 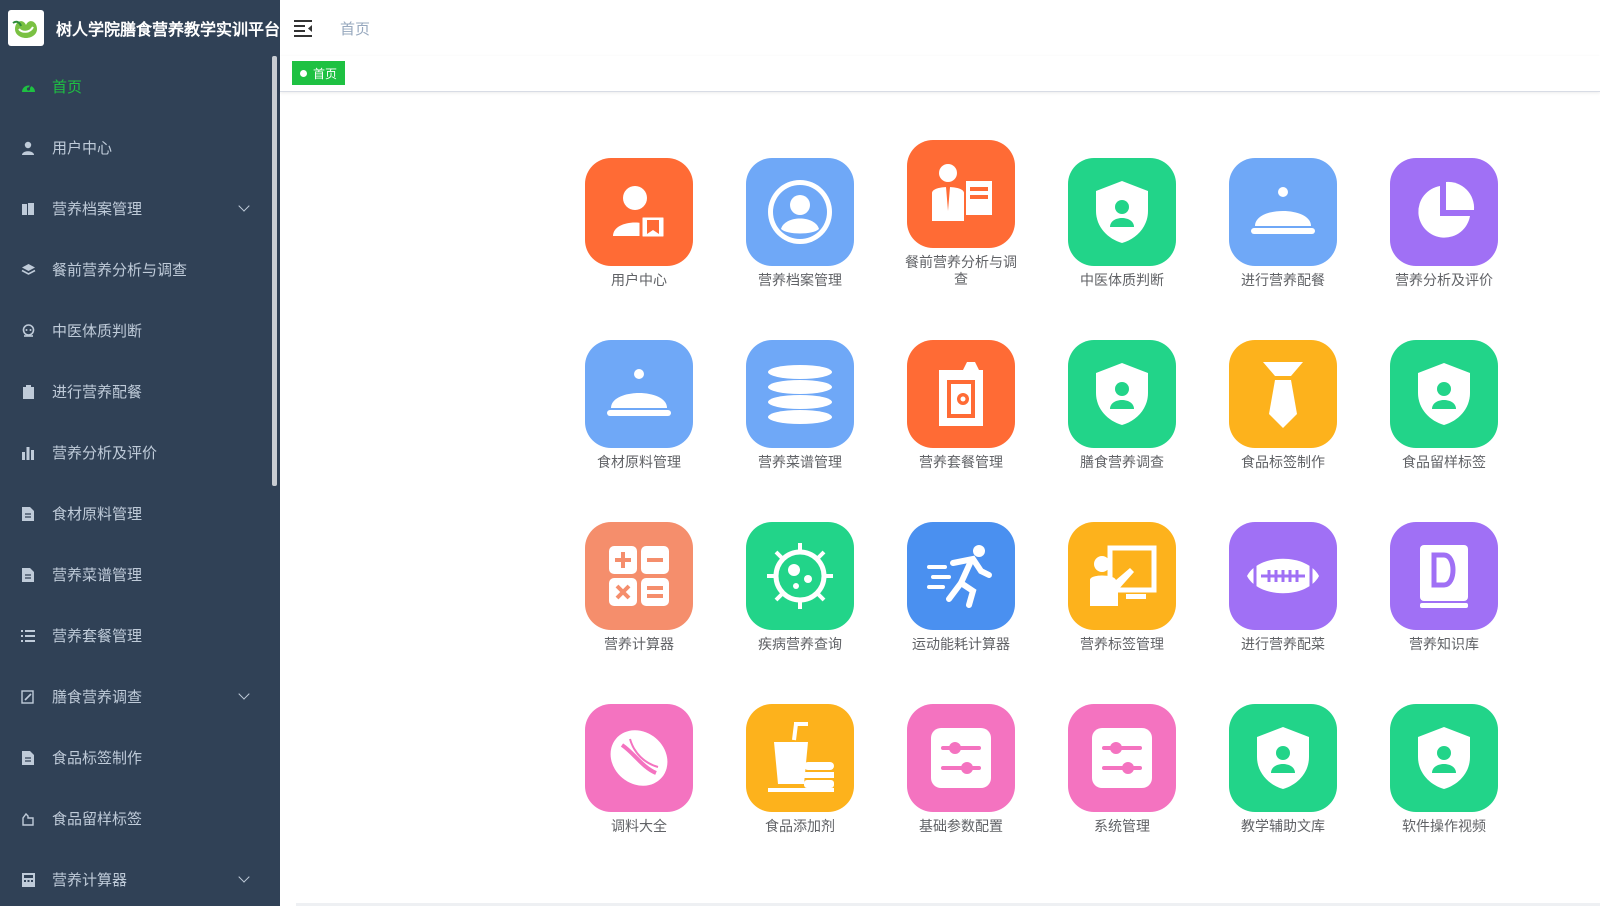 I want to click on tile-label: 营养档案管理, so click(x=800, y=280).